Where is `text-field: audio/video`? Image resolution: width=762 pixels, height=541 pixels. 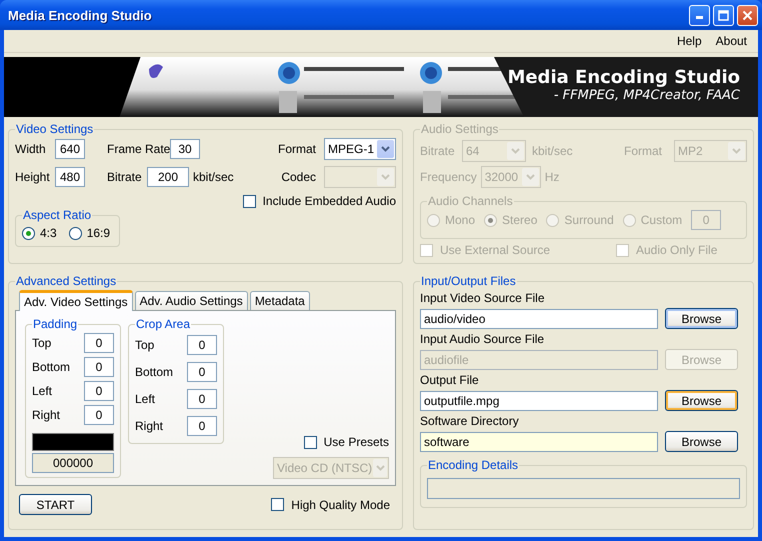
text-field: audio/video is located at coordinates (539, 318).